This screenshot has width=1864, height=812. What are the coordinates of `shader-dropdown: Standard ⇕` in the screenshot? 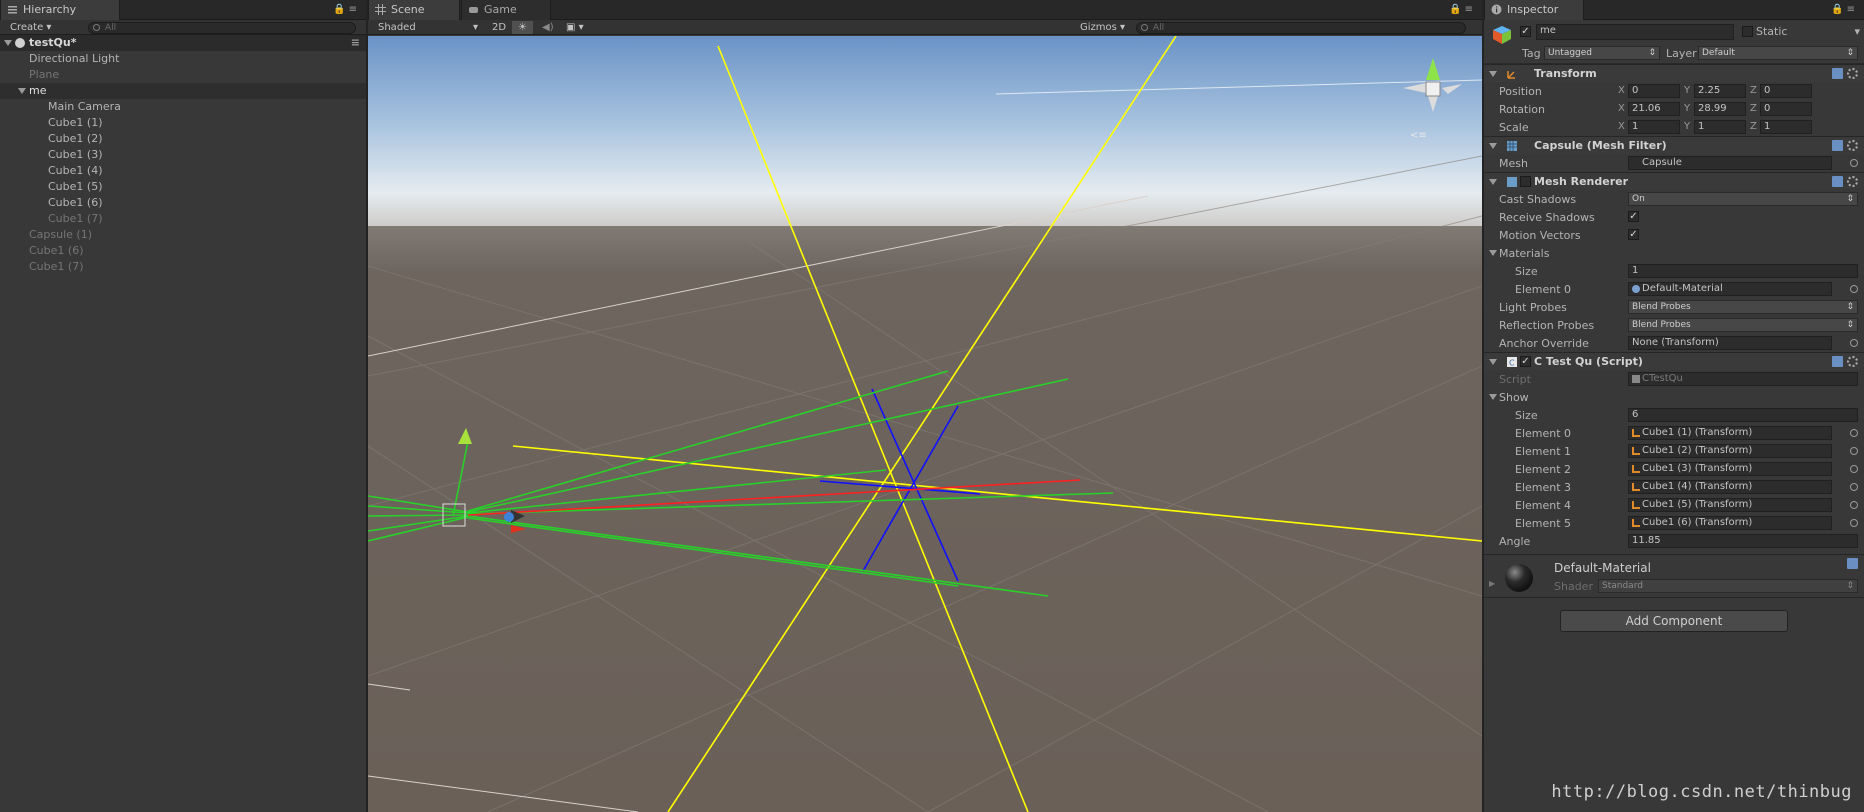 It's located at (1728, 586).